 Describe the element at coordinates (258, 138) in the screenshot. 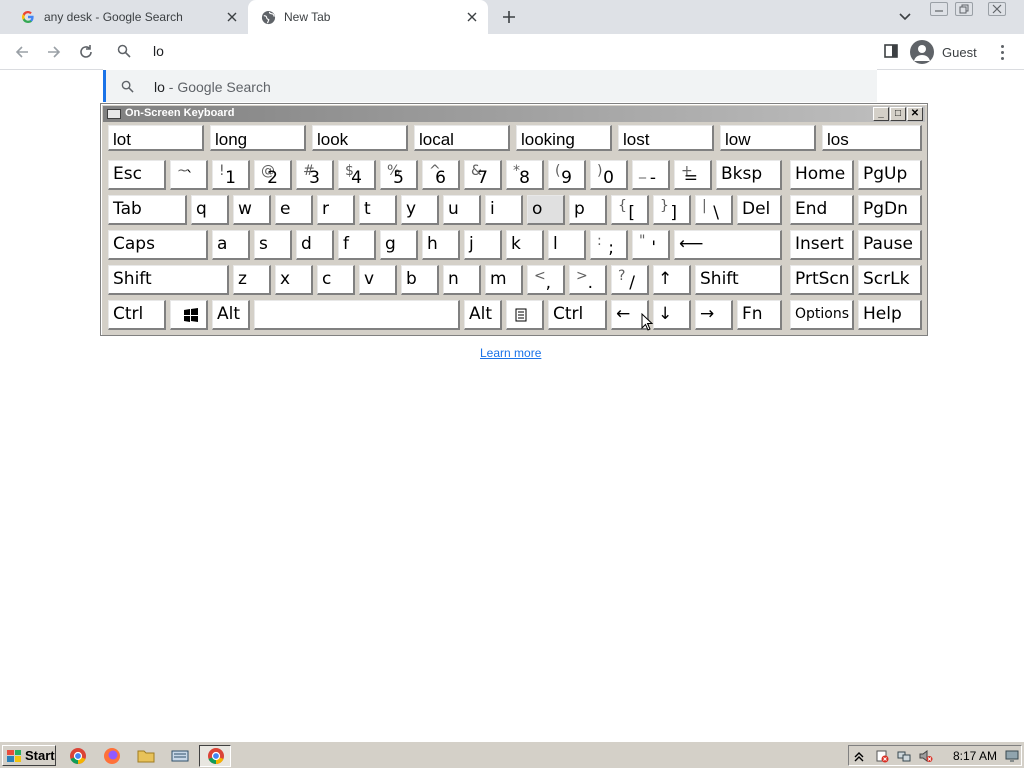

I see `prediction-long: long` at that location.